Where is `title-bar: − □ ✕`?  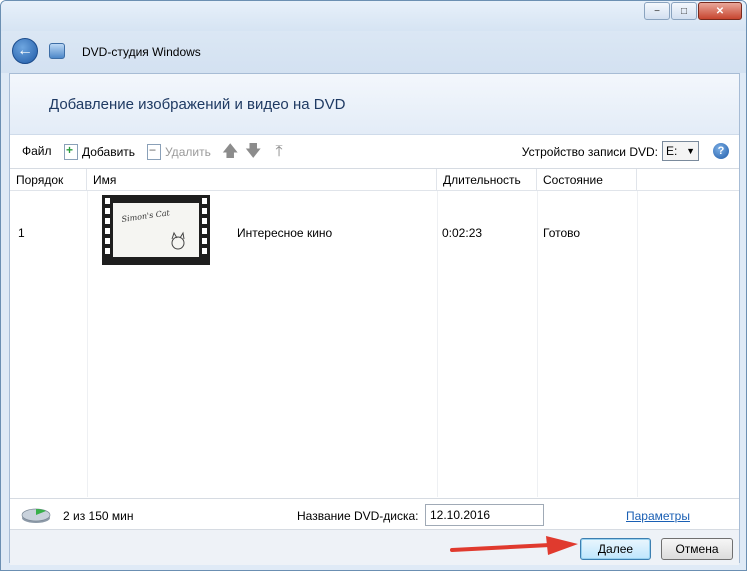 title-bar: − □ ✕ is located at coordinates (373, 16).